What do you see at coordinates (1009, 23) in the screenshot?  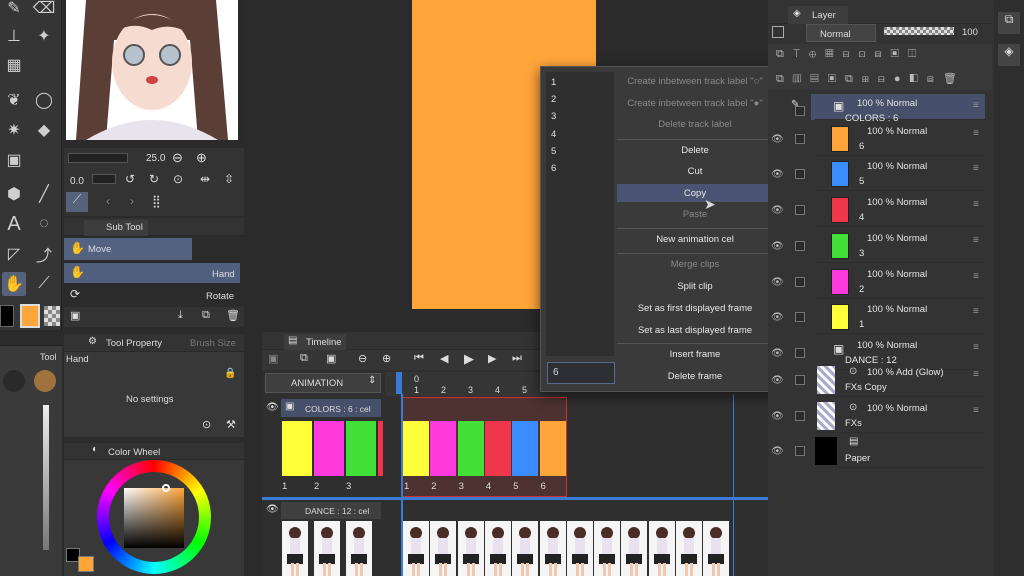 I see `layer-props-icon: ⧉` at bounding box center [1009, 23].